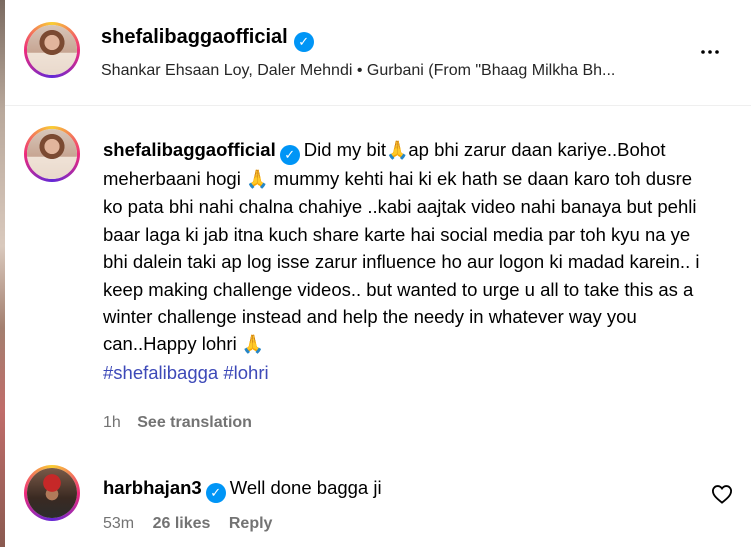 Image resolution: width=751 pixels, height=547 pixels. I want to click on header-divider, so click(378, 105).